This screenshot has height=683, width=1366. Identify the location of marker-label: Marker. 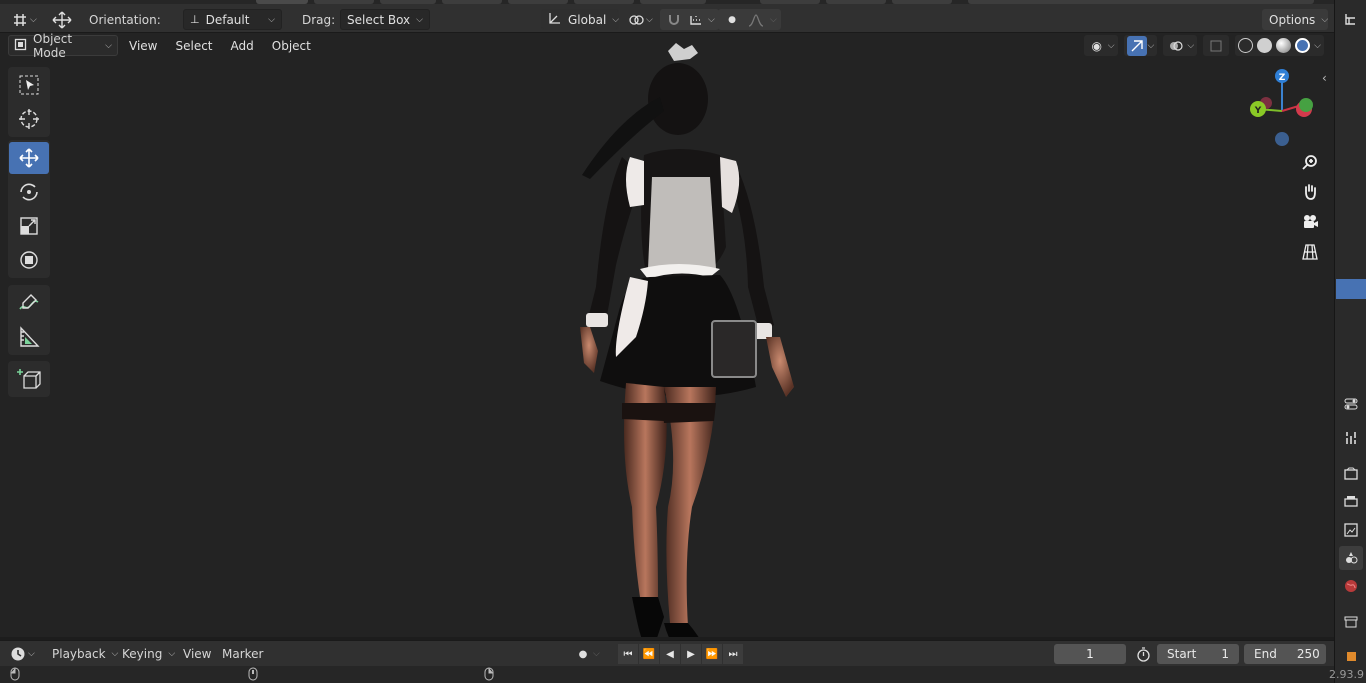
(243, 654).